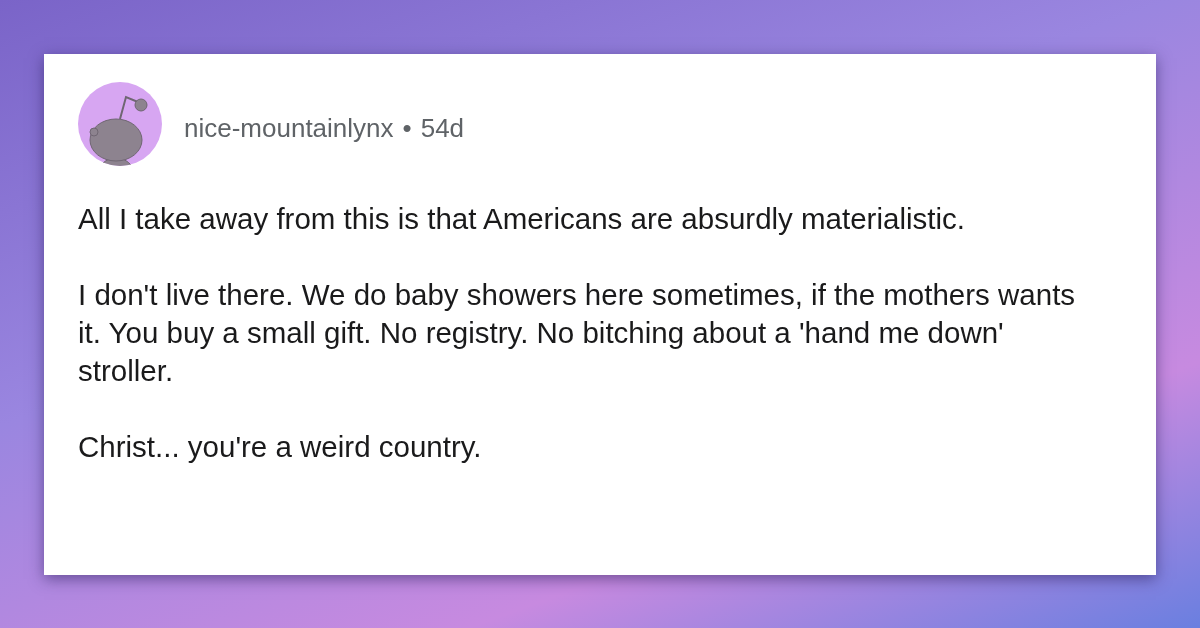 The height and width of the screenshot is (628, 1200). Describe the element at coordinates (120, 124) in the screenshot. I see `avatar-icon` at that location.